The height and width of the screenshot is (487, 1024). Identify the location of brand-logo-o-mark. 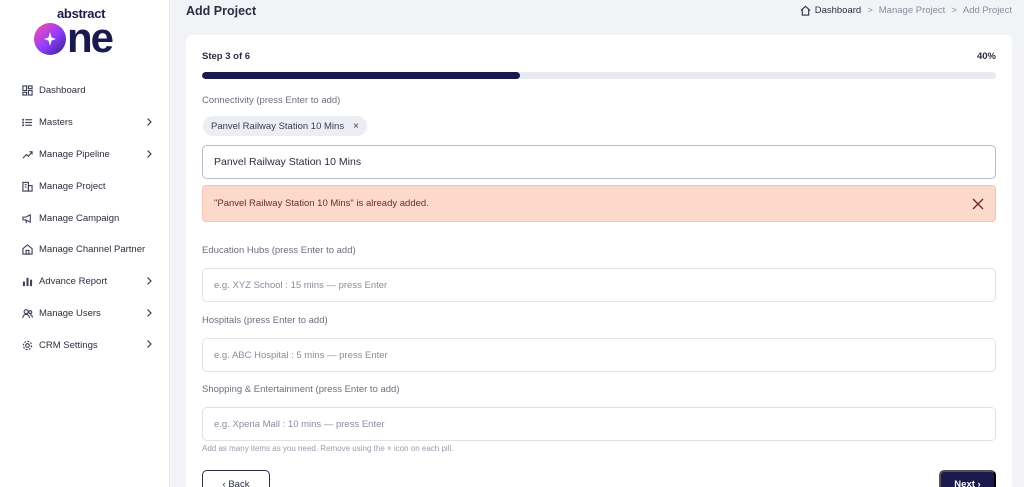
(50, 39).